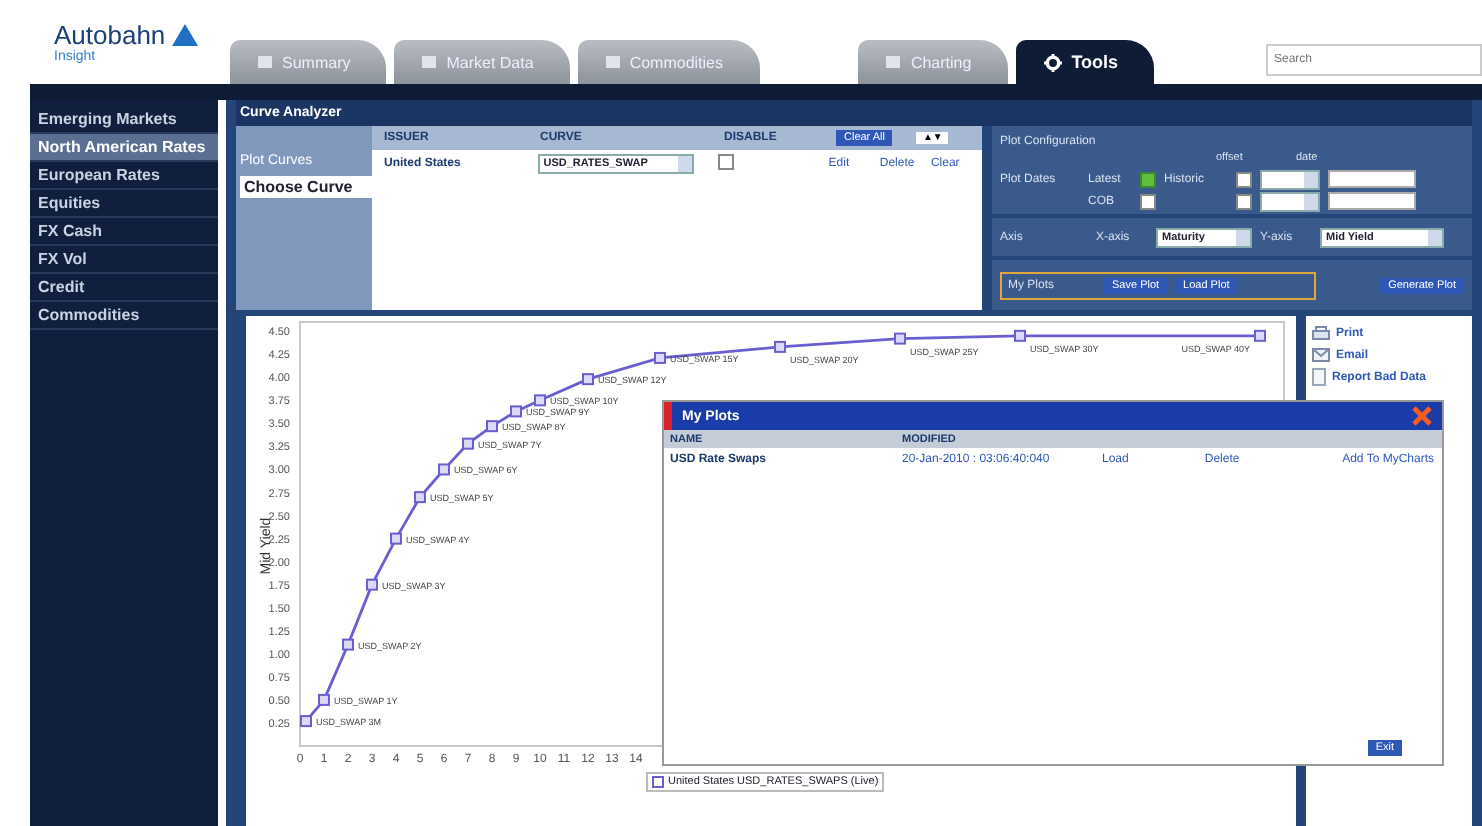 The height and width of the screenshot is (826, 1482). What do you see at coordinates (124, 316) in the screenshot?
I see `sidebar-item: Commodities` at bounding box center [124, 316].